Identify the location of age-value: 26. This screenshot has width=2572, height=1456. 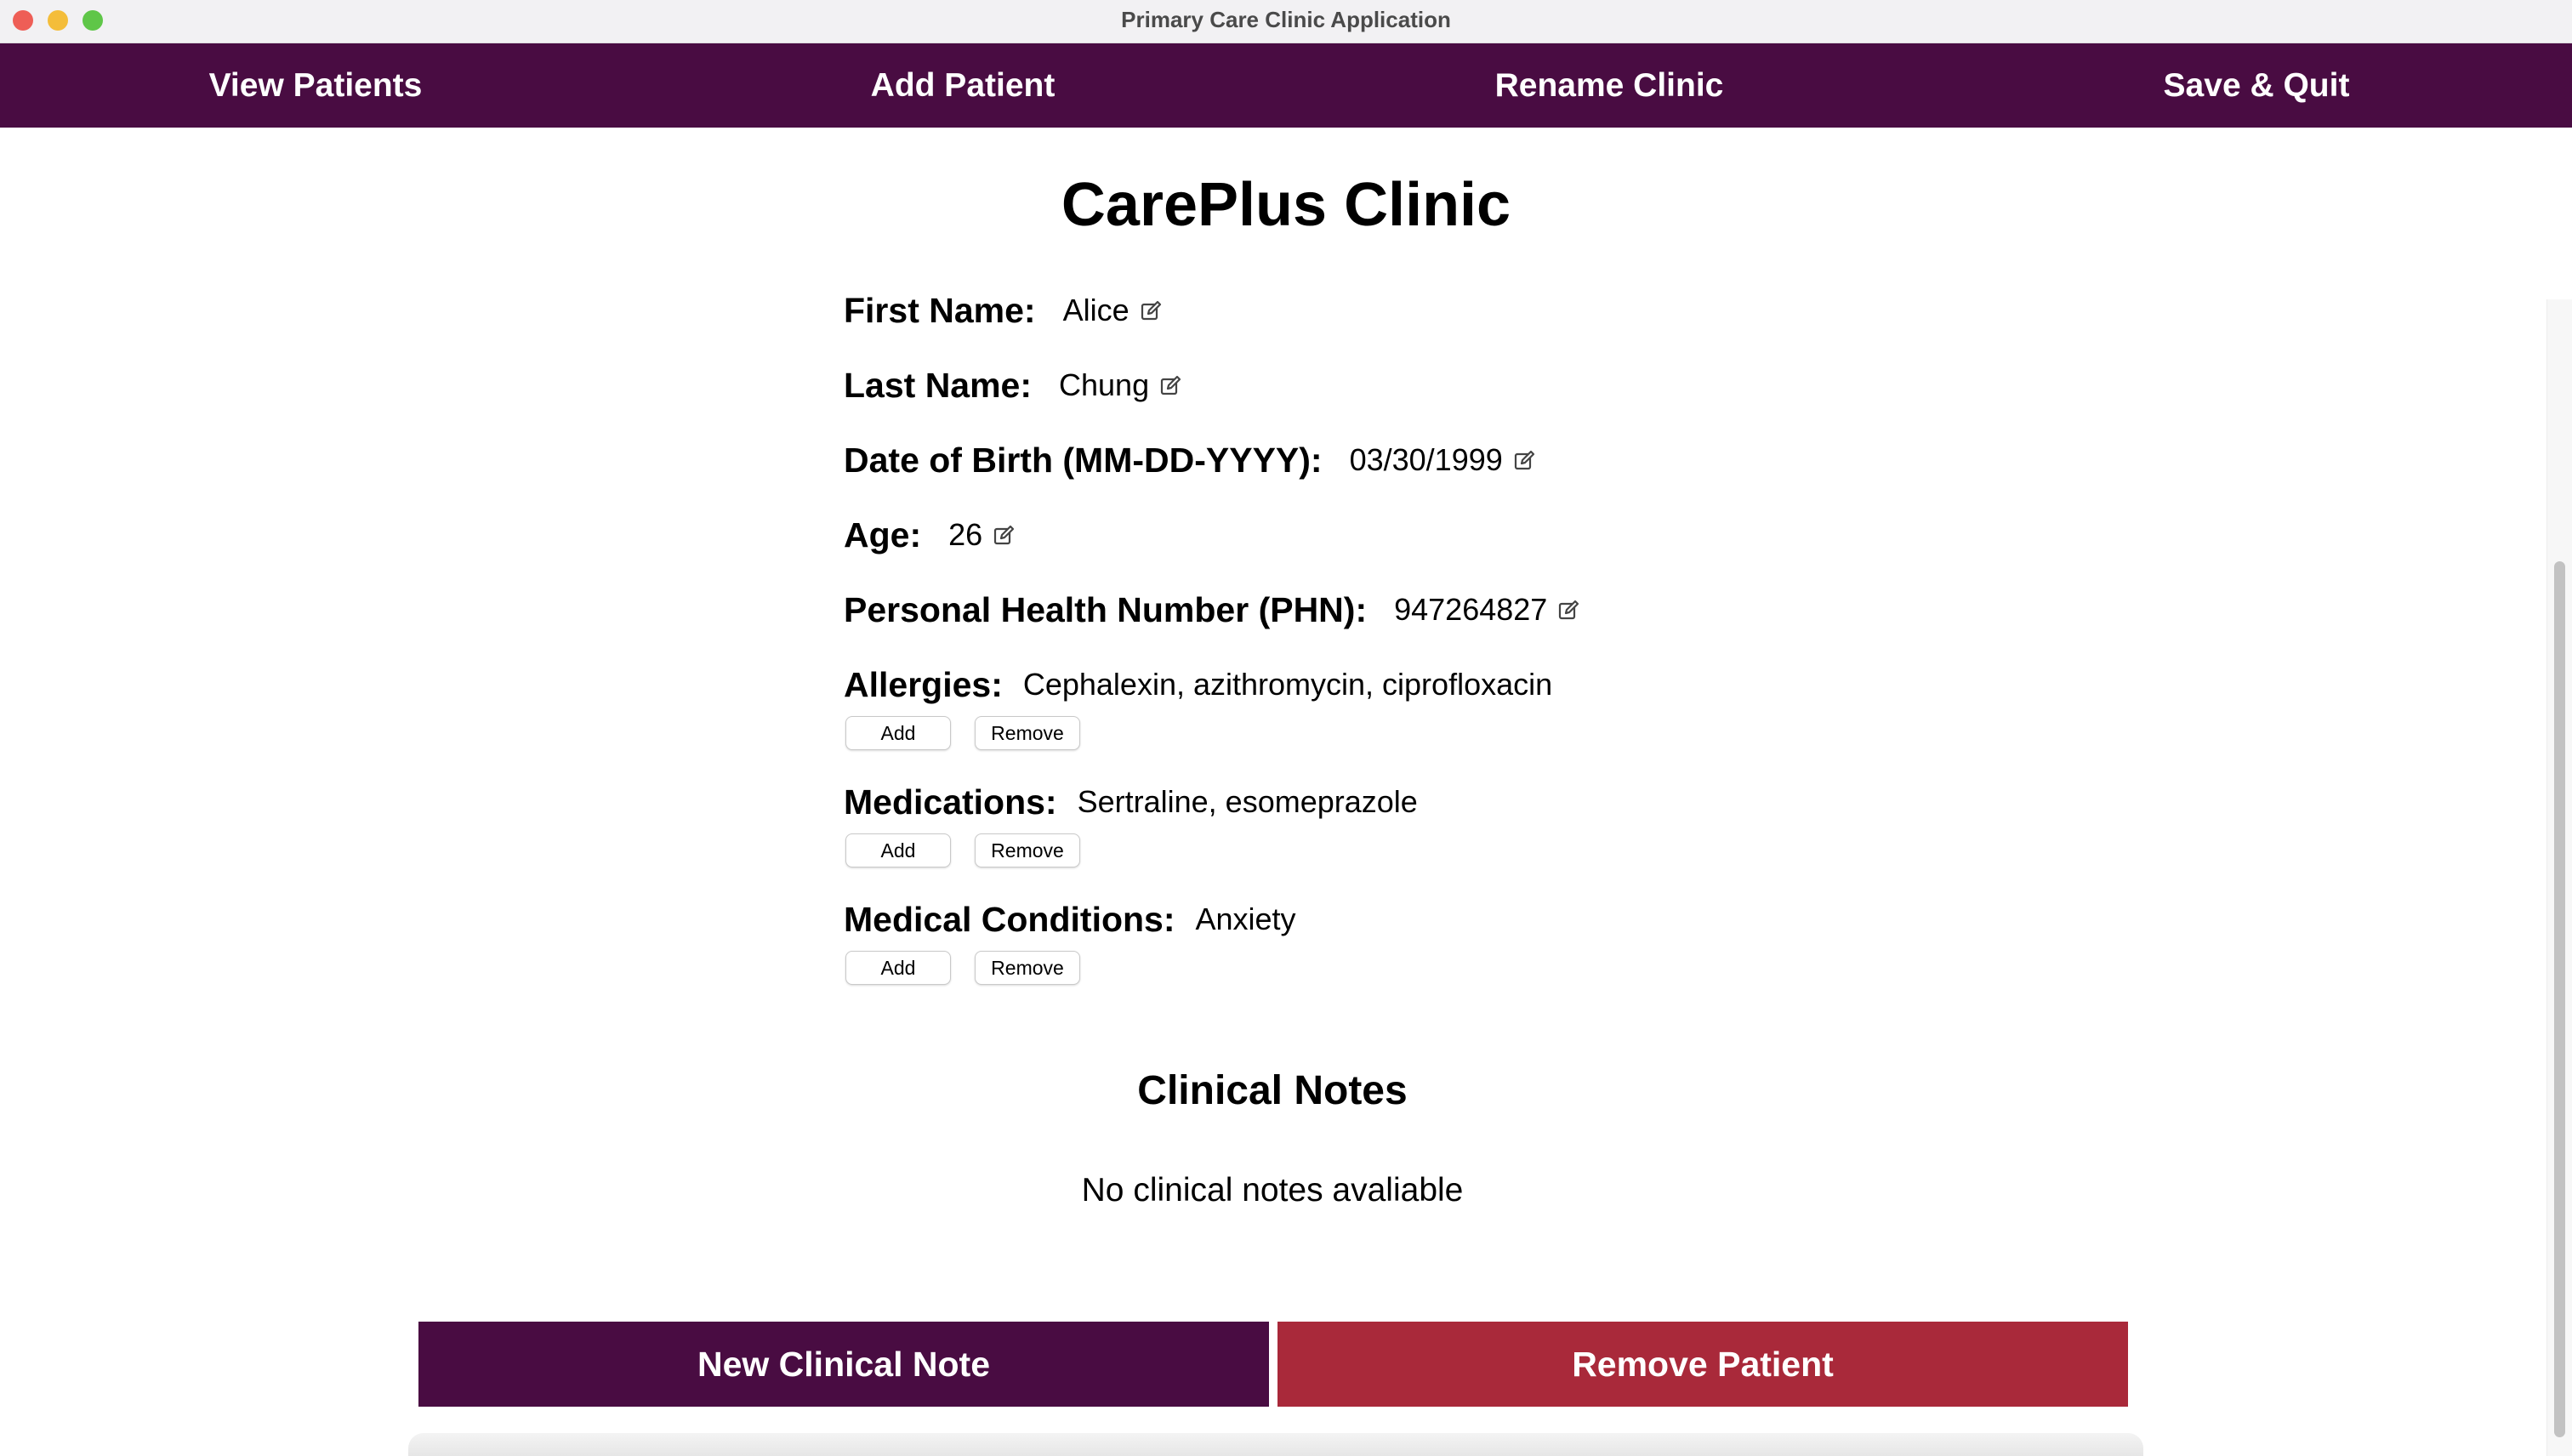
(966, 534).